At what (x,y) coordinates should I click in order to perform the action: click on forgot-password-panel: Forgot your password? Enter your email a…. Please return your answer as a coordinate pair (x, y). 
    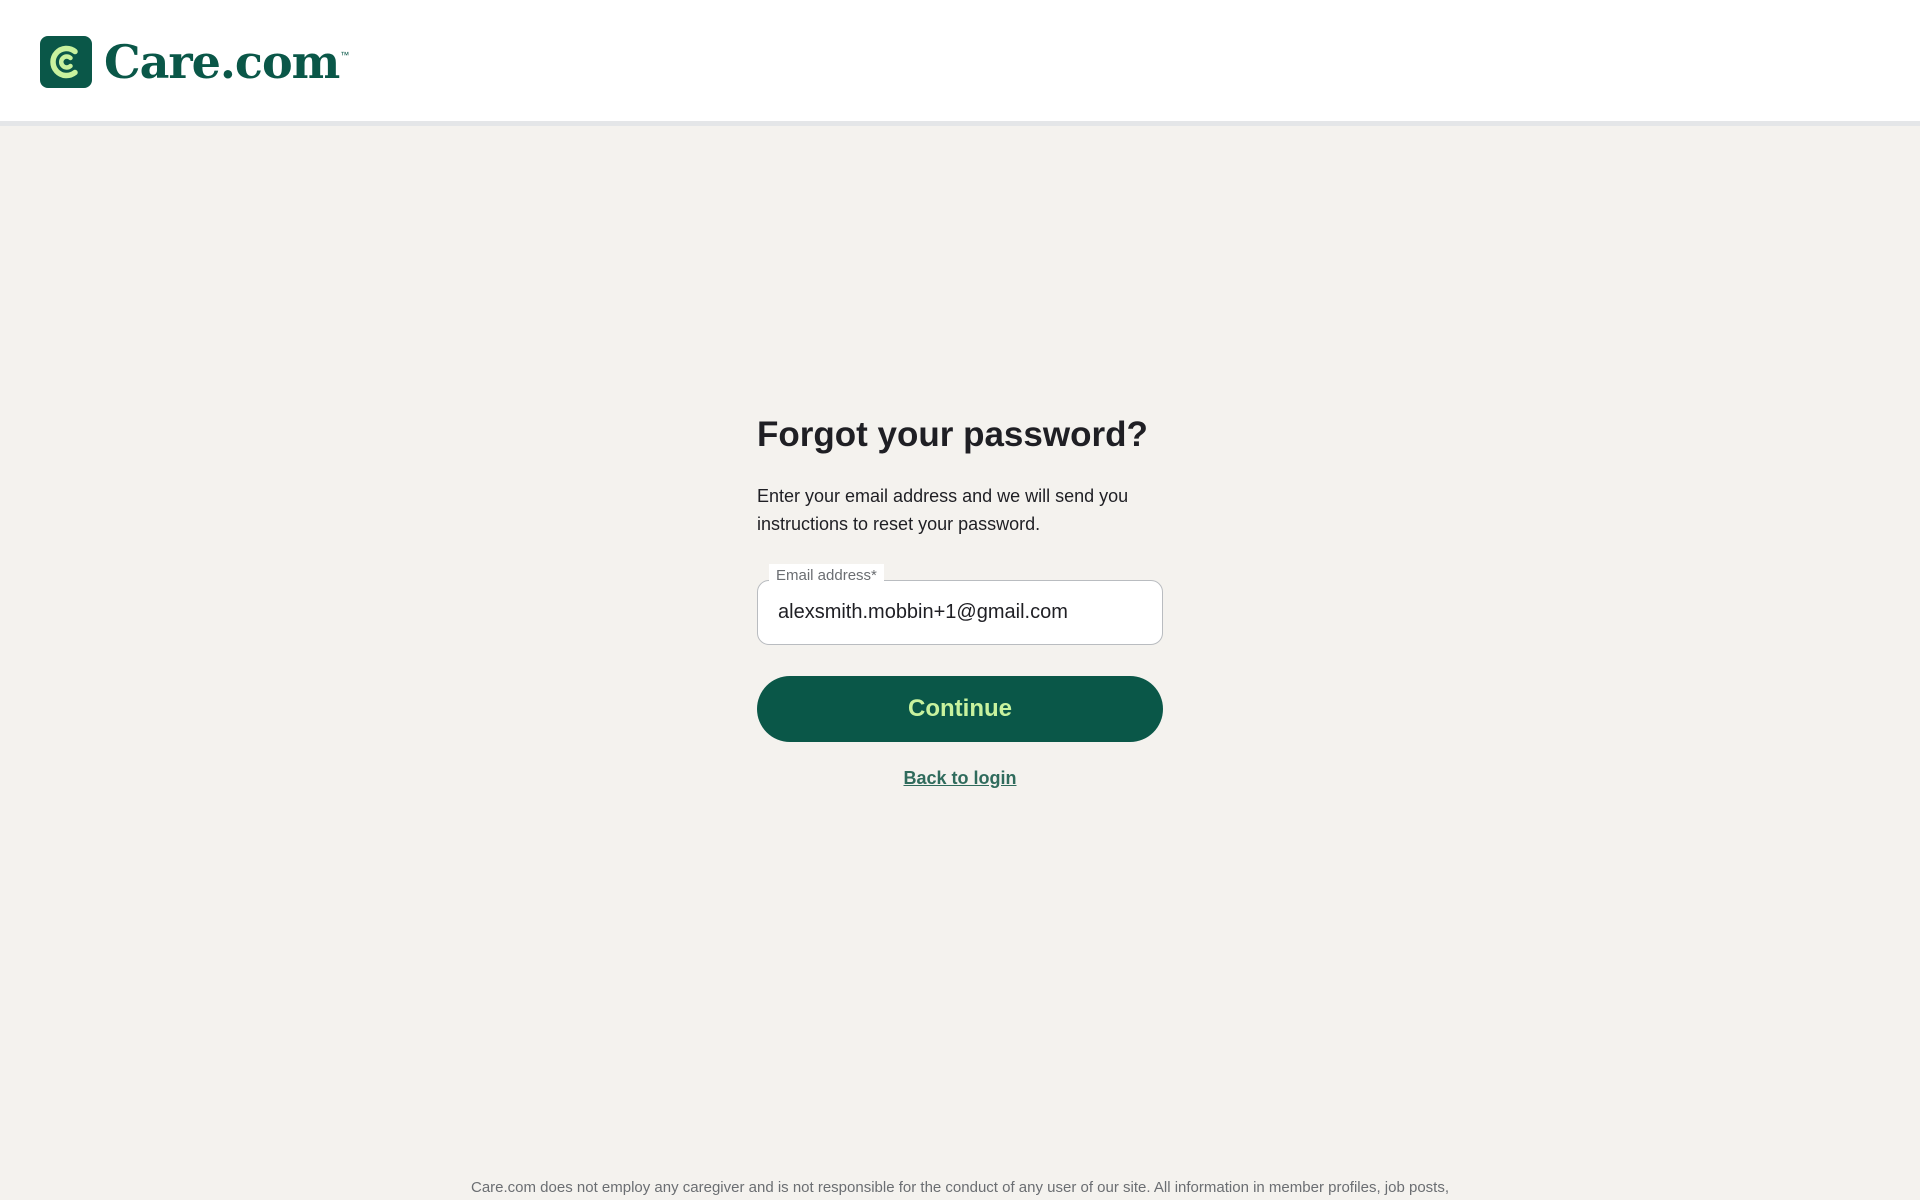
    Looking at the image, I should click on (960, 599).